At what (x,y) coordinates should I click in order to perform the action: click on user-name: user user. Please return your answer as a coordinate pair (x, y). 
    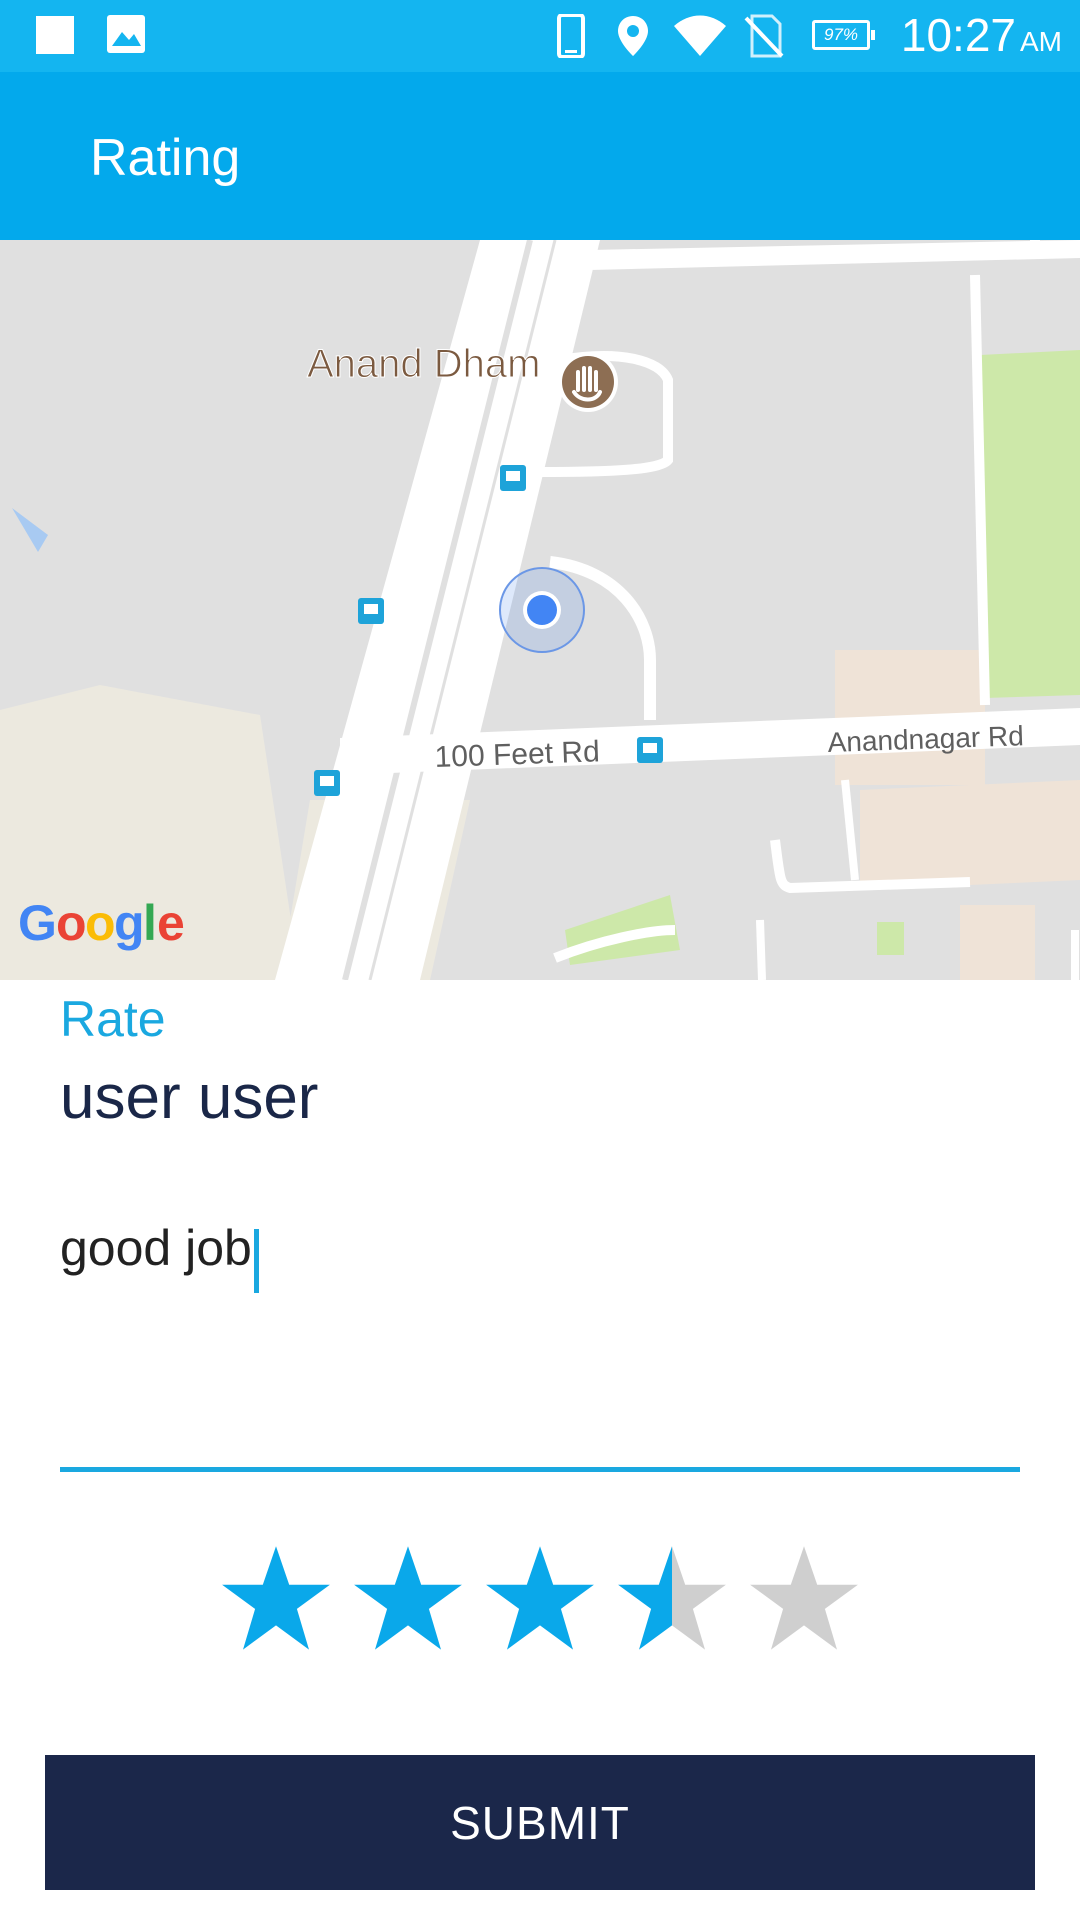
    Looking at the image, I should click on (189, 1097).